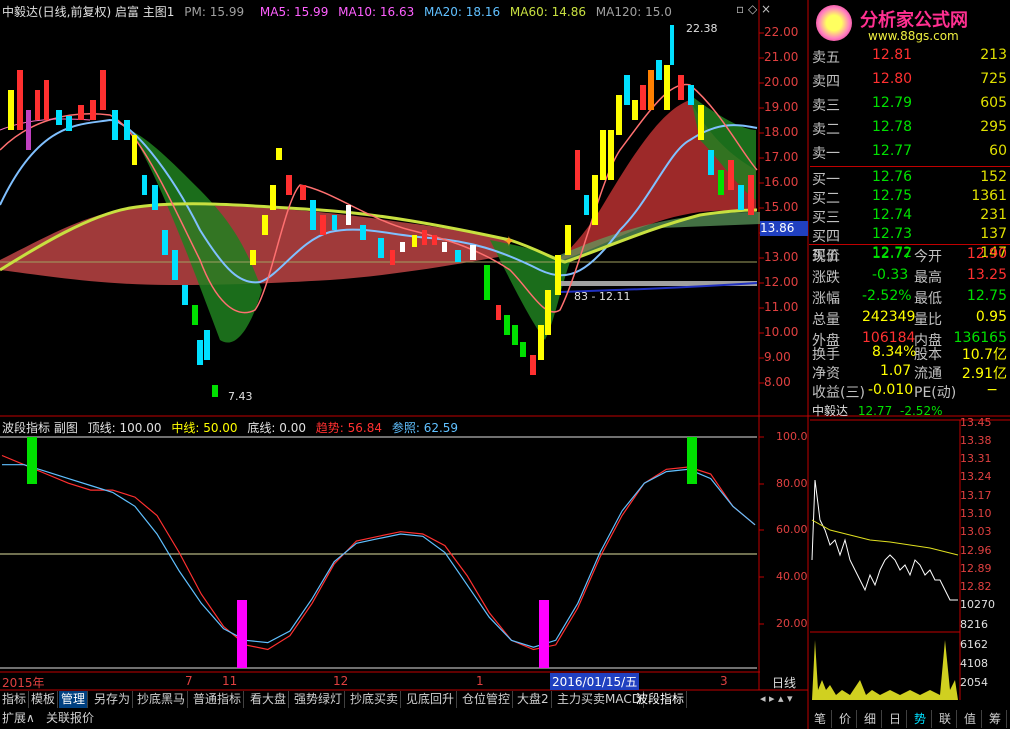 The width and height of the screenshot is (1010, 729). What do you see at coordinates (910, 129) in the screenshot?
I see `ask-row: 卖二 12.78 295` at bounding box center [910, 129].